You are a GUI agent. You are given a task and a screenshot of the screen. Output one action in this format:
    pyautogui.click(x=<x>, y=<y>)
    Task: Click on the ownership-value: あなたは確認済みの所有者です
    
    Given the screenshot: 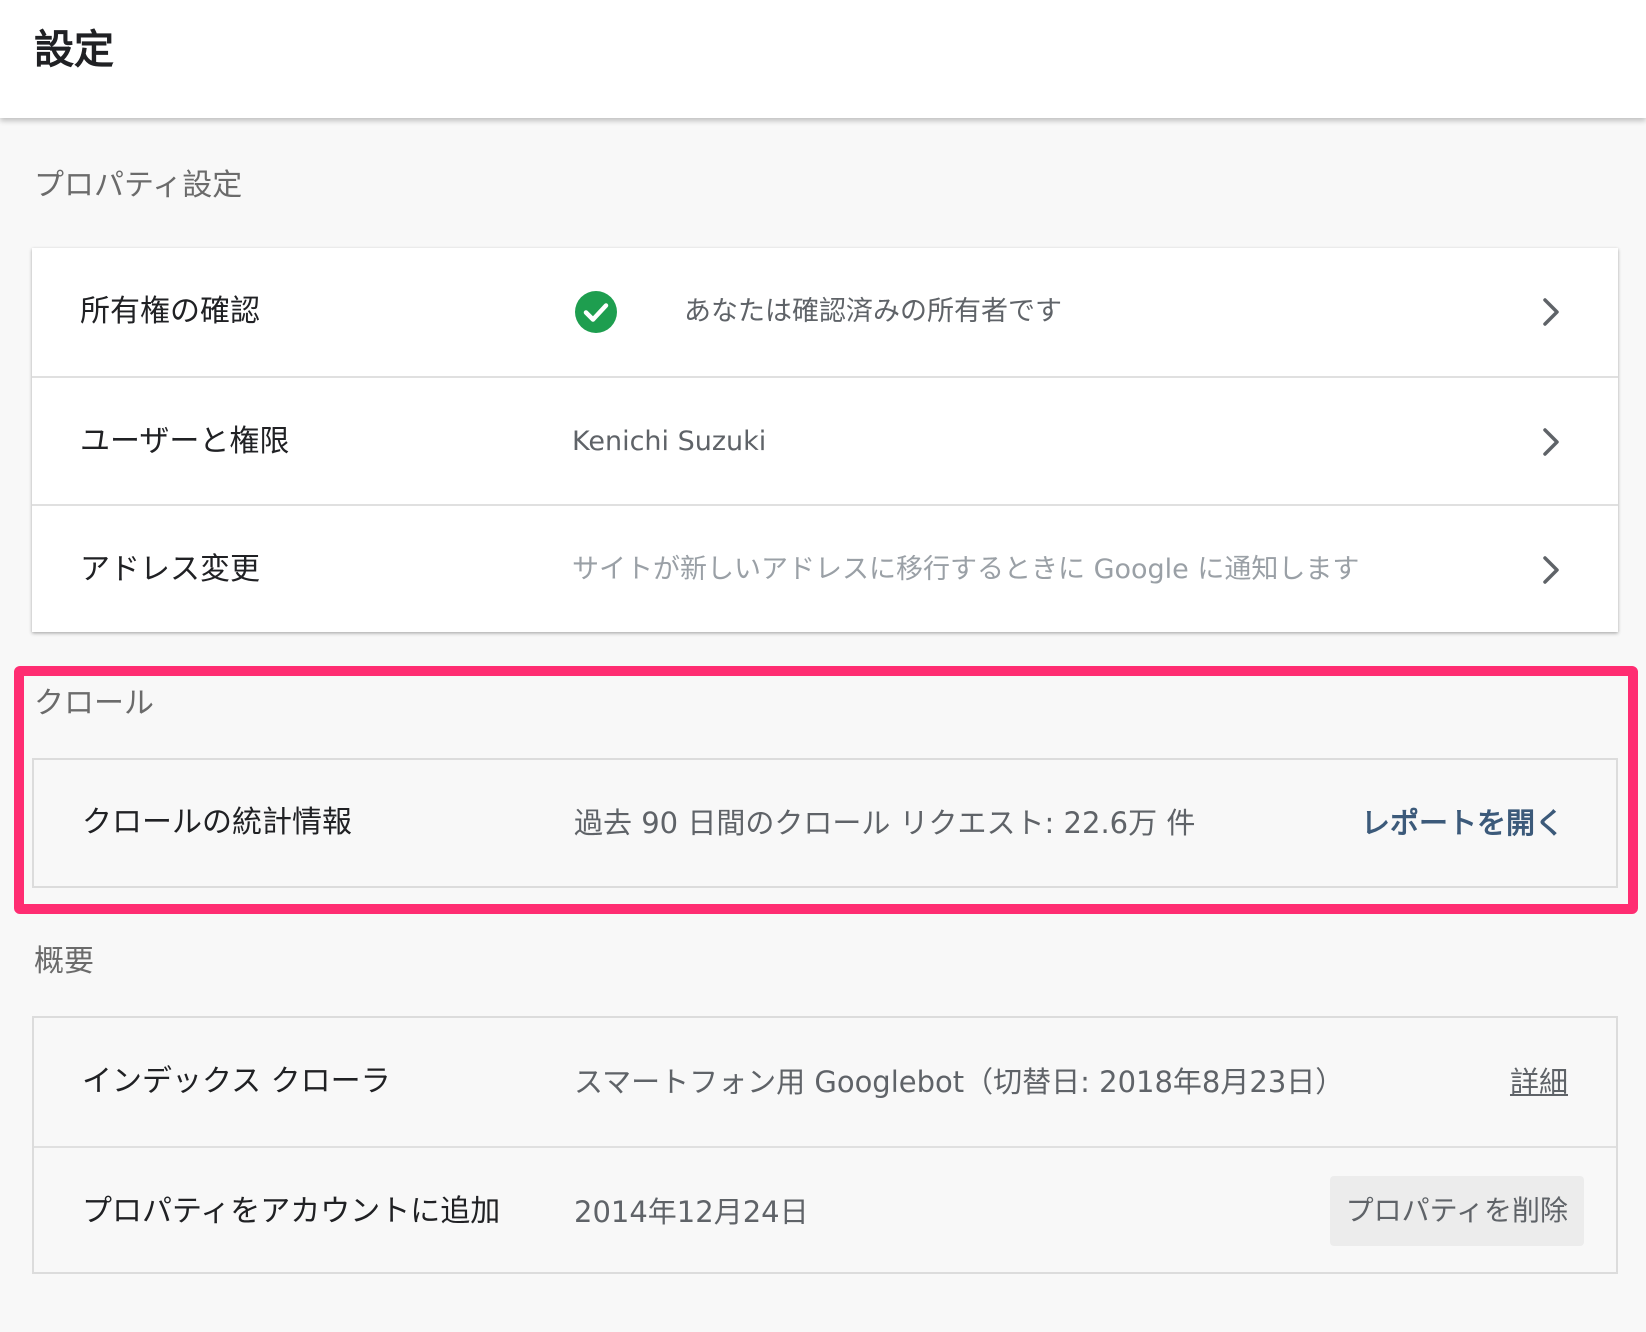 What is the action you would take?
    pyautogui.click(x=873, y=311)
    